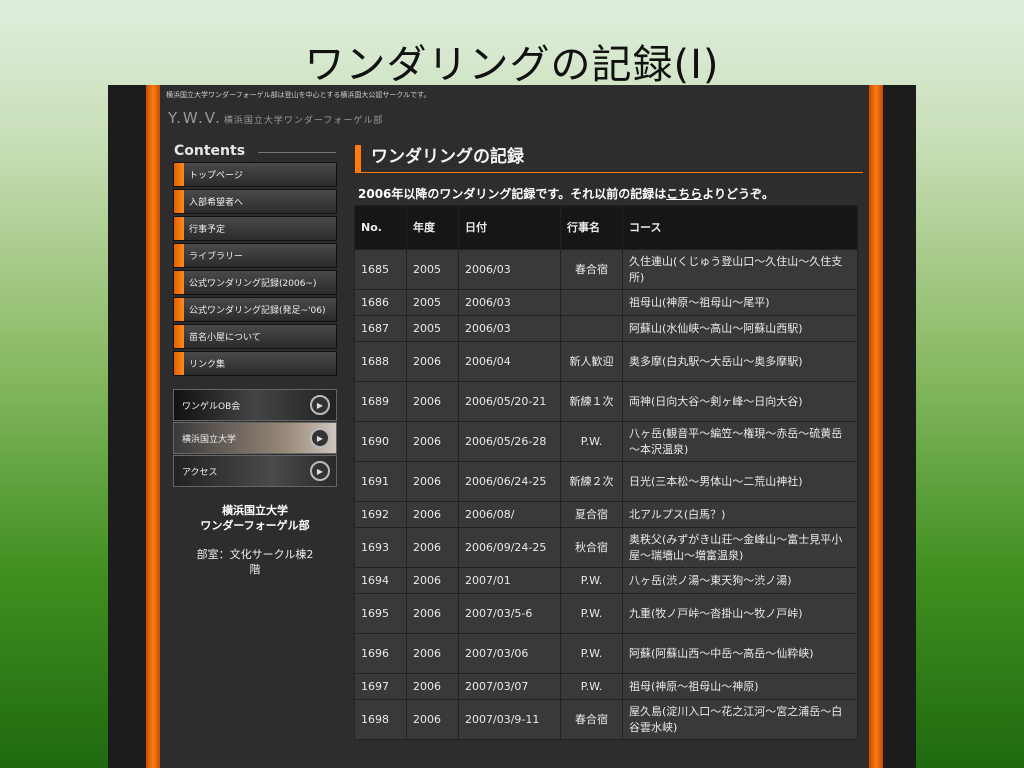 Image resolution: width=1024 pixels, height=768 pixels. I want to click on cell-course: 日光(三本松～男体山～二荒山神社), so click(740, 481).